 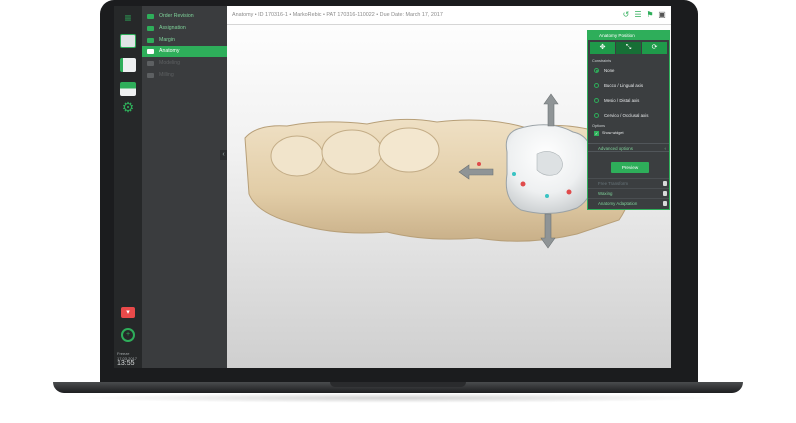 What do you see at coordinates (638, 15) in the screenshot?
I see `list-icon: ☰` at bounding box center [638, 15].